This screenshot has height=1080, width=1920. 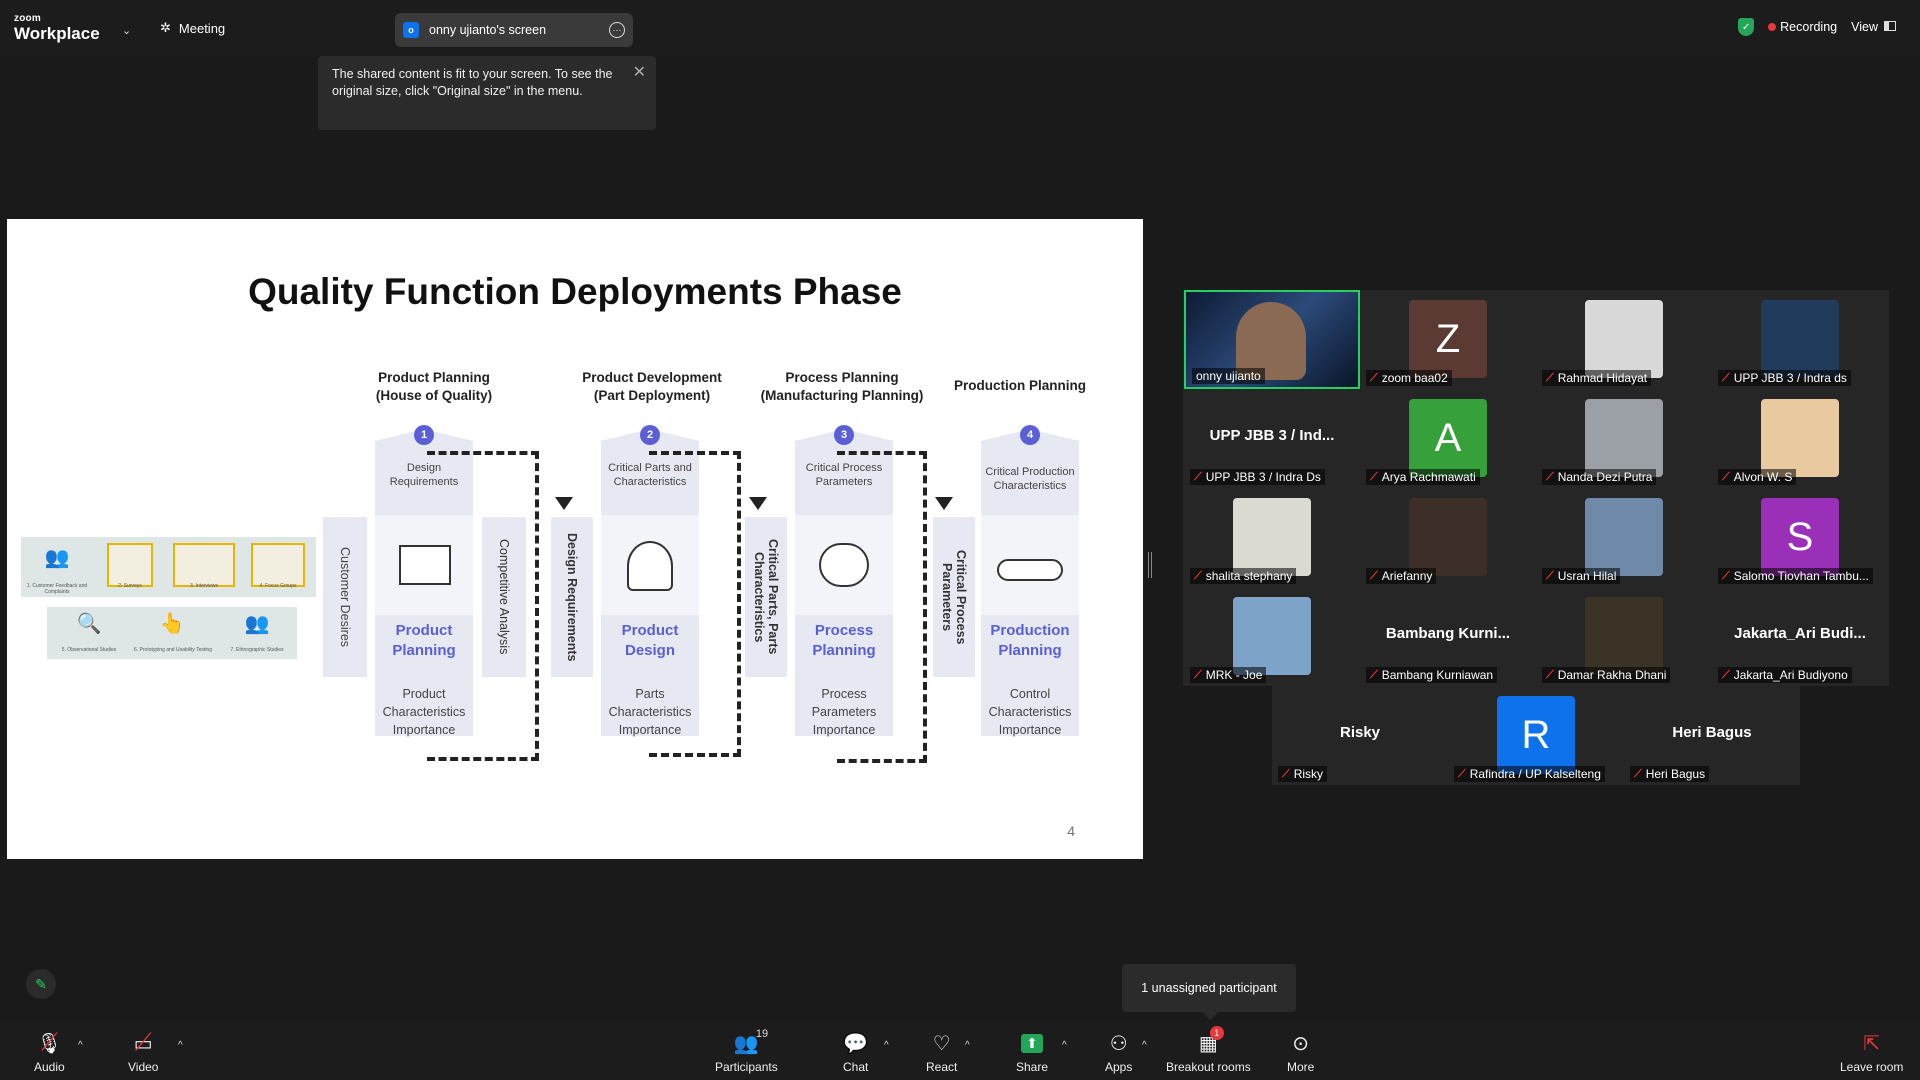 What do you see at coordinates (941, 1052) in the screenshot?
I see `react-button: ♡ React` at bounding box center [941, 1052].